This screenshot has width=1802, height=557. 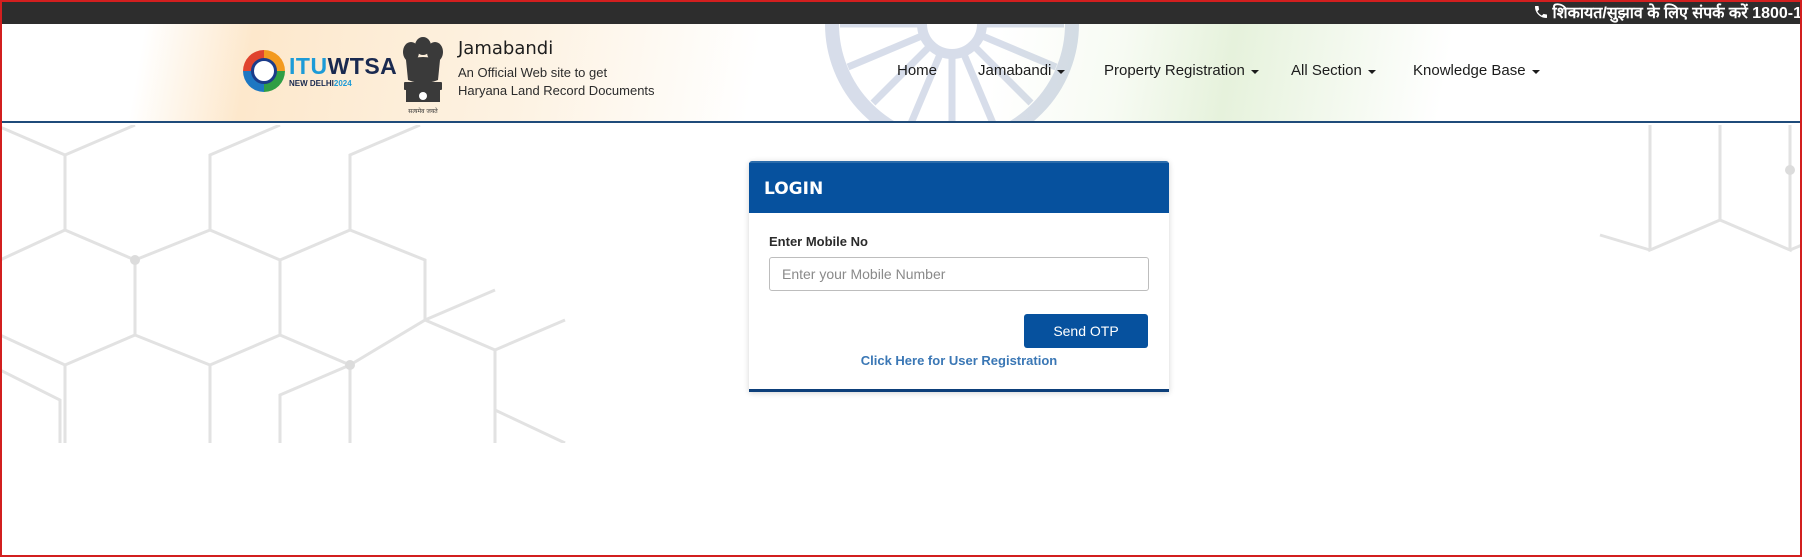 I want to click on itu-wtsa-logo: ITUWTSA NEW DELHI2024, so click(x=320, y=71).